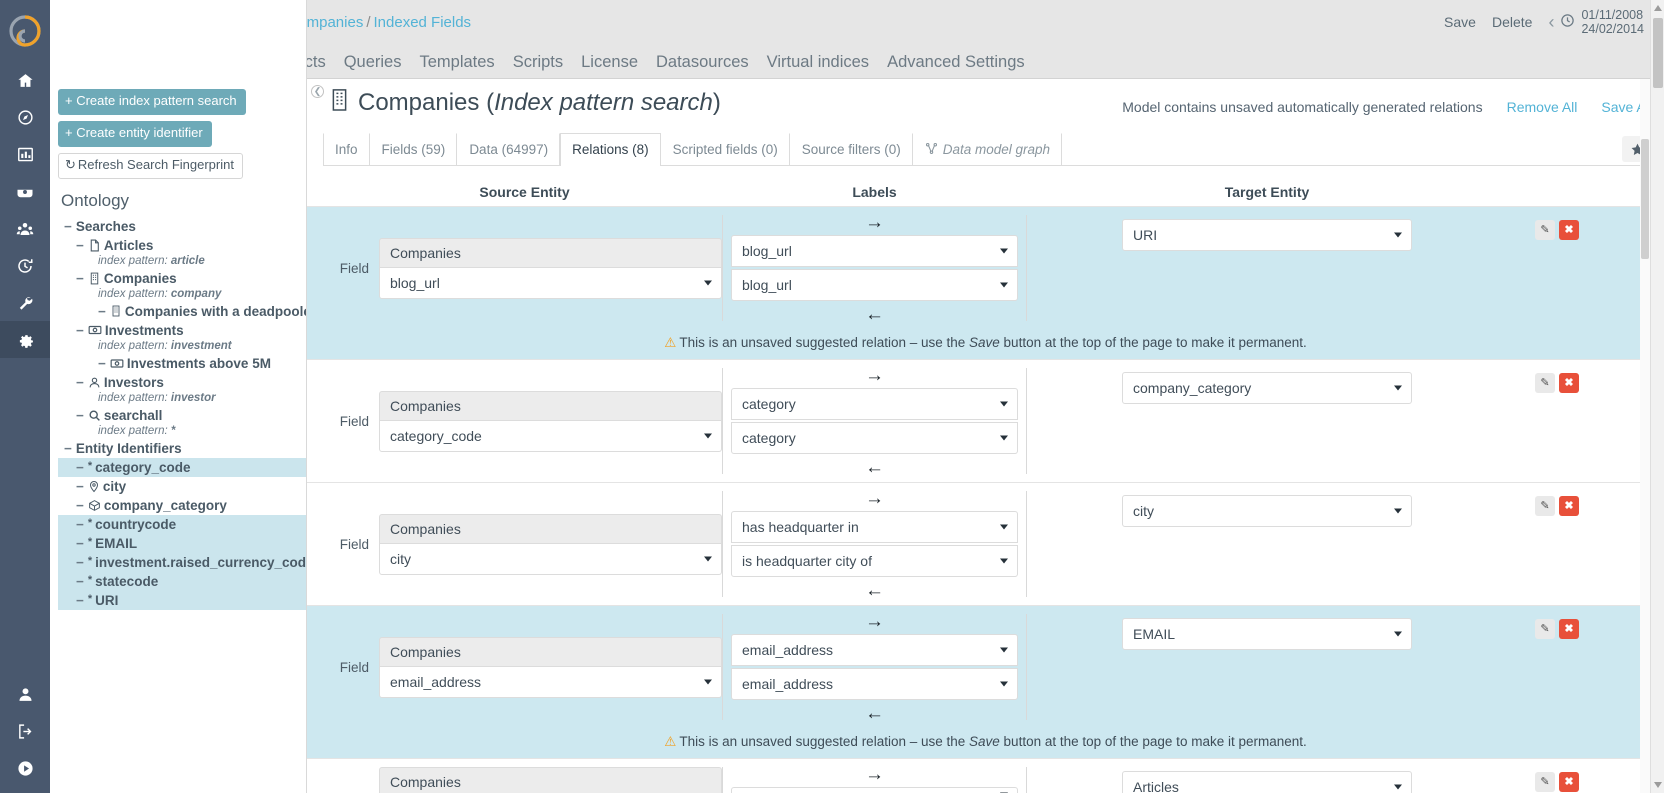 The height and width of the screenshot is (793, 1664). What do you see at coordinates (1645, 436) in the screenshot?
I see `inner-scrollbar-track` at bounding box center [1645, 436].